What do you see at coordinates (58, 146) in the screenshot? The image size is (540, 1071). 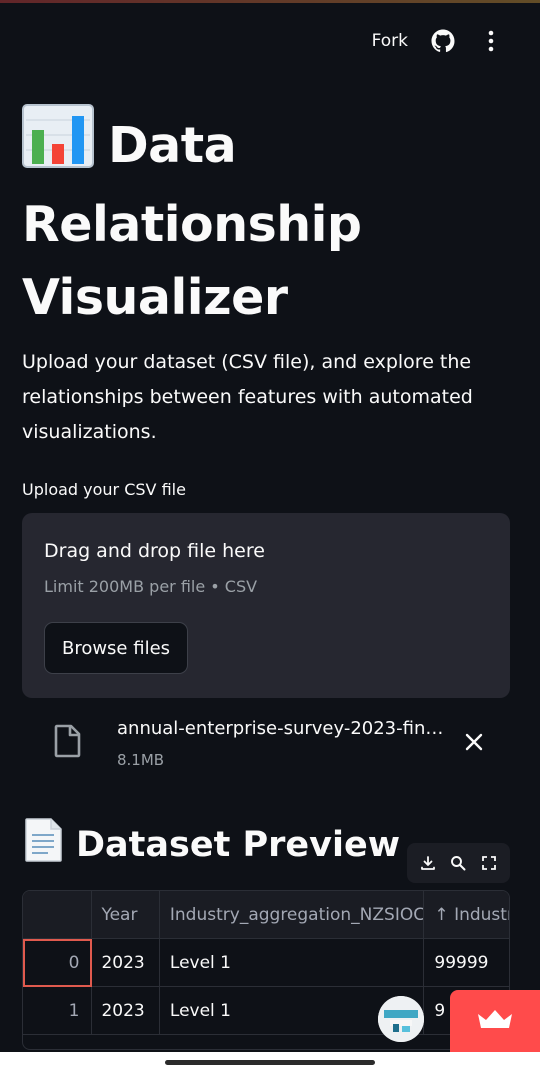 I see `bar-chart-emoji-icon` at bounding box center [58, 146].